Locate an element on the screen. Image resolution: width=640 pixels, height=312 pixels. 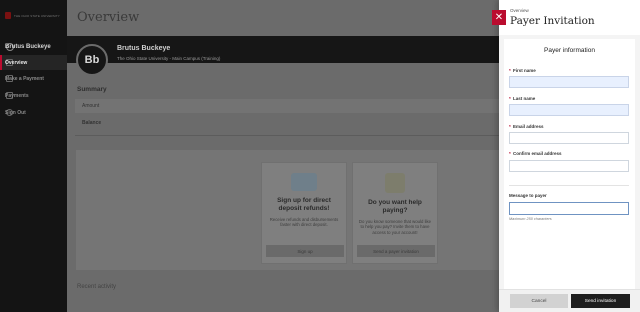
confirm-email-input is located at coordinates (569, 166).